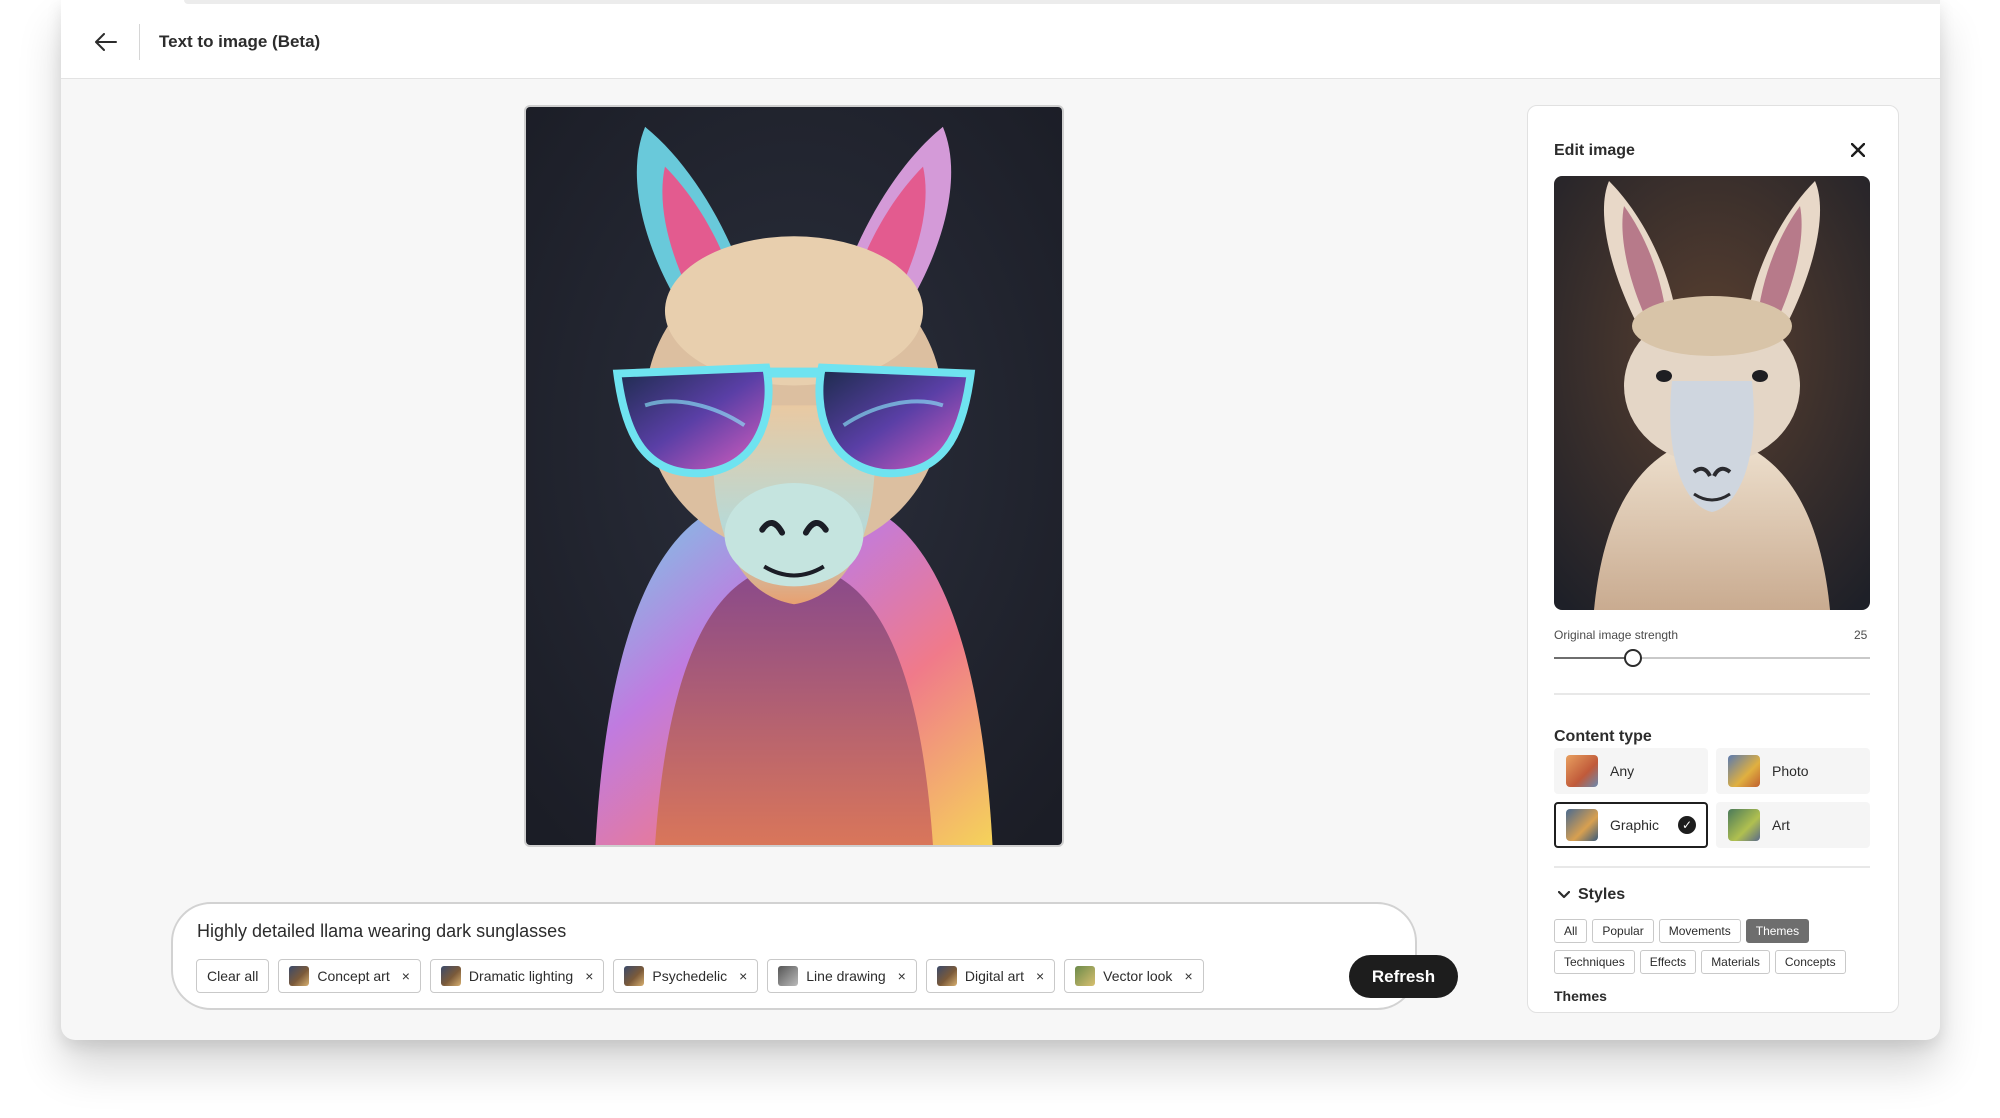 The width and height of the screenshot is (2000, 1118). I want to click on content-type-graphic: Graphic ✓, so click(1631, 825).